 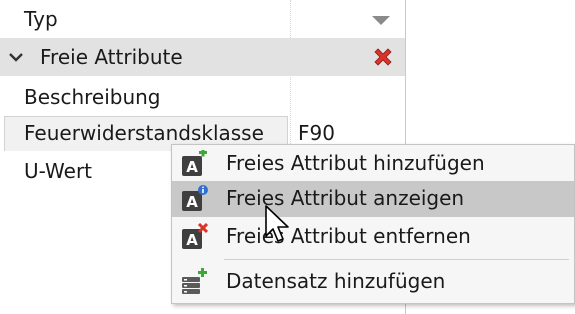 What do you see at coordinates (202, 97) in the screenshot?
I see `property-row-beschreibung: Beschreibung` at bounding box center [202, 97].